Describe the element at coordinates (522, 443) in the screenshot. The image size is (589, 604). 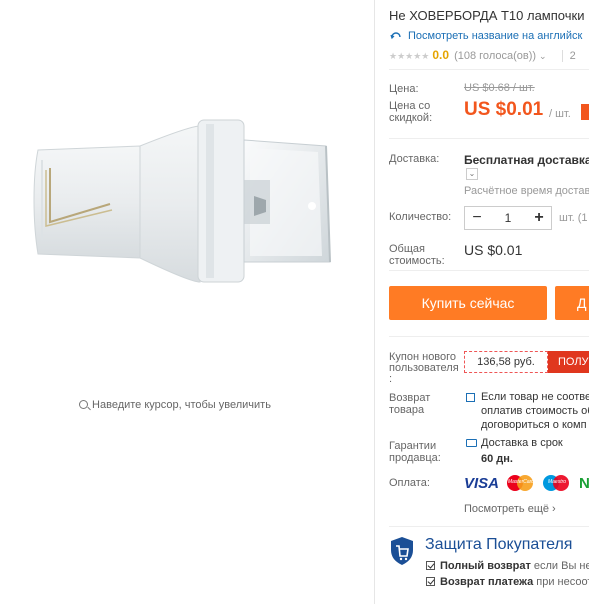
I see `guarantee-text: Доставка в срок` at that location.